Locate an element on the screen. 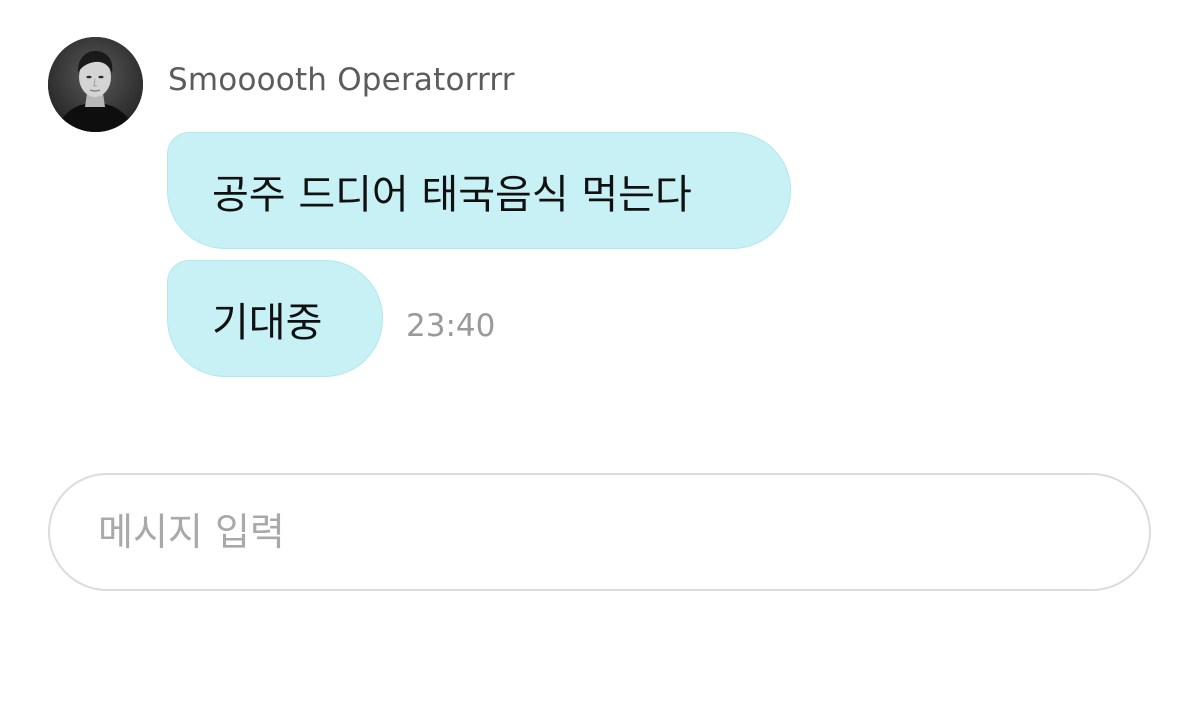 The image size is (1199, 717). message-timestamp: 23:40 is located at coordinates (451, 326).